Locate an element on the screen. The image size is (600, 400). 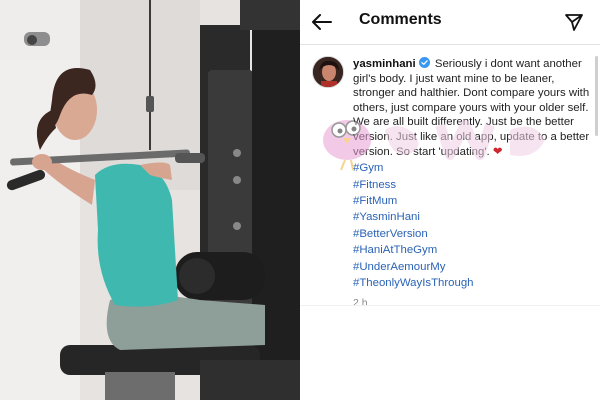
comments-header: Comments is located at coordinates (450, 22).